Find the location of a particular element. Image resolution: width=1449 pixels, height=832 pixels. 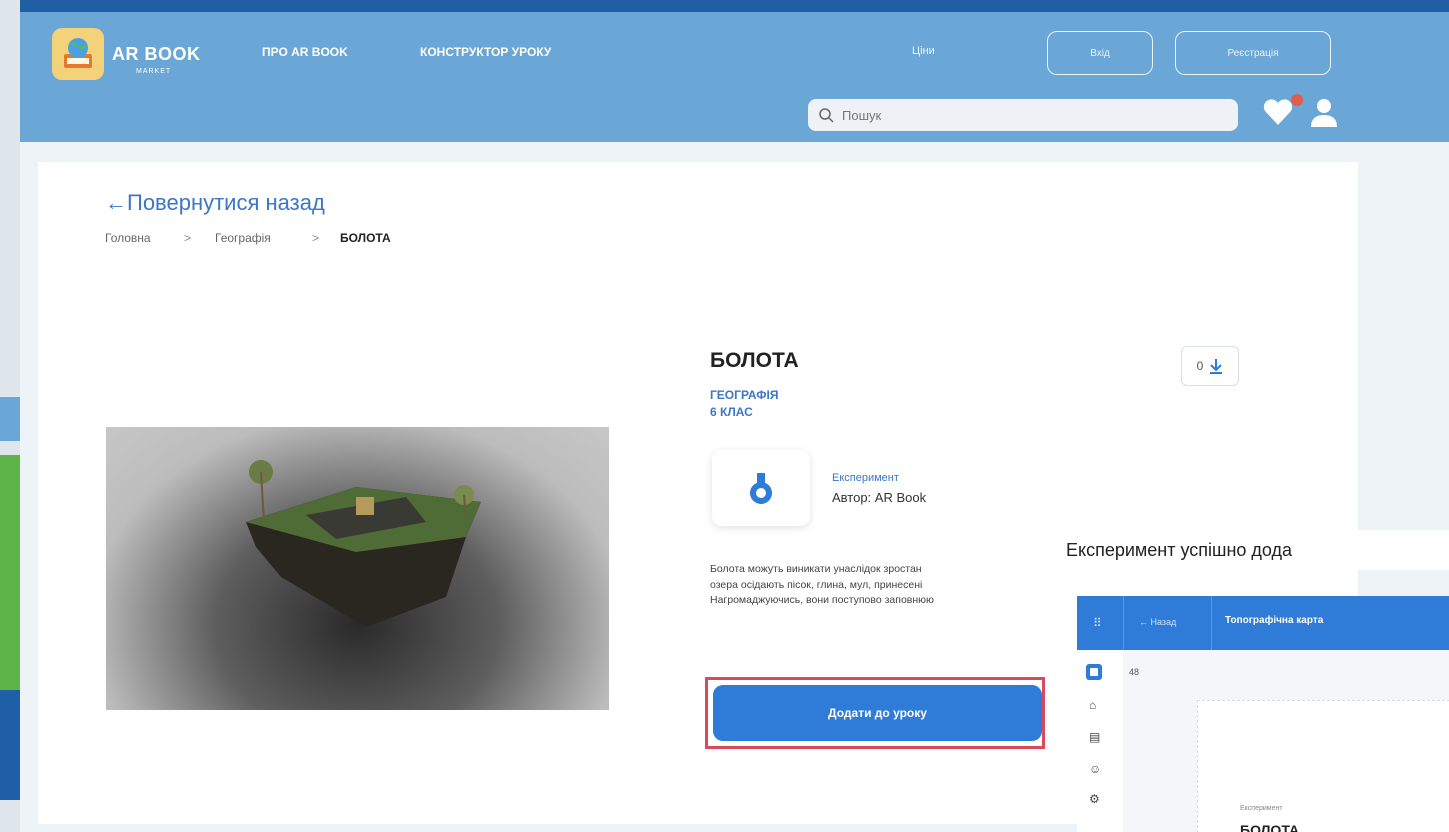

experiment-type: Експеримент is located at coordinates (865, 478).